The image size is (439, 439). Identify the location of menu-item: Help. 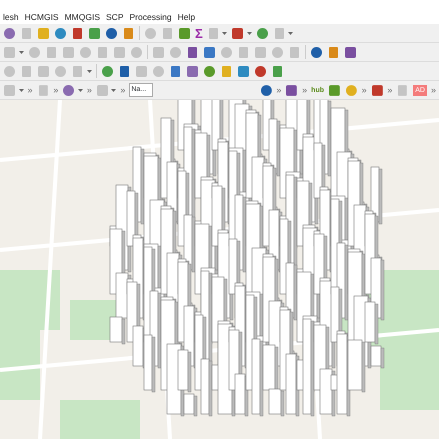
(186, 17).